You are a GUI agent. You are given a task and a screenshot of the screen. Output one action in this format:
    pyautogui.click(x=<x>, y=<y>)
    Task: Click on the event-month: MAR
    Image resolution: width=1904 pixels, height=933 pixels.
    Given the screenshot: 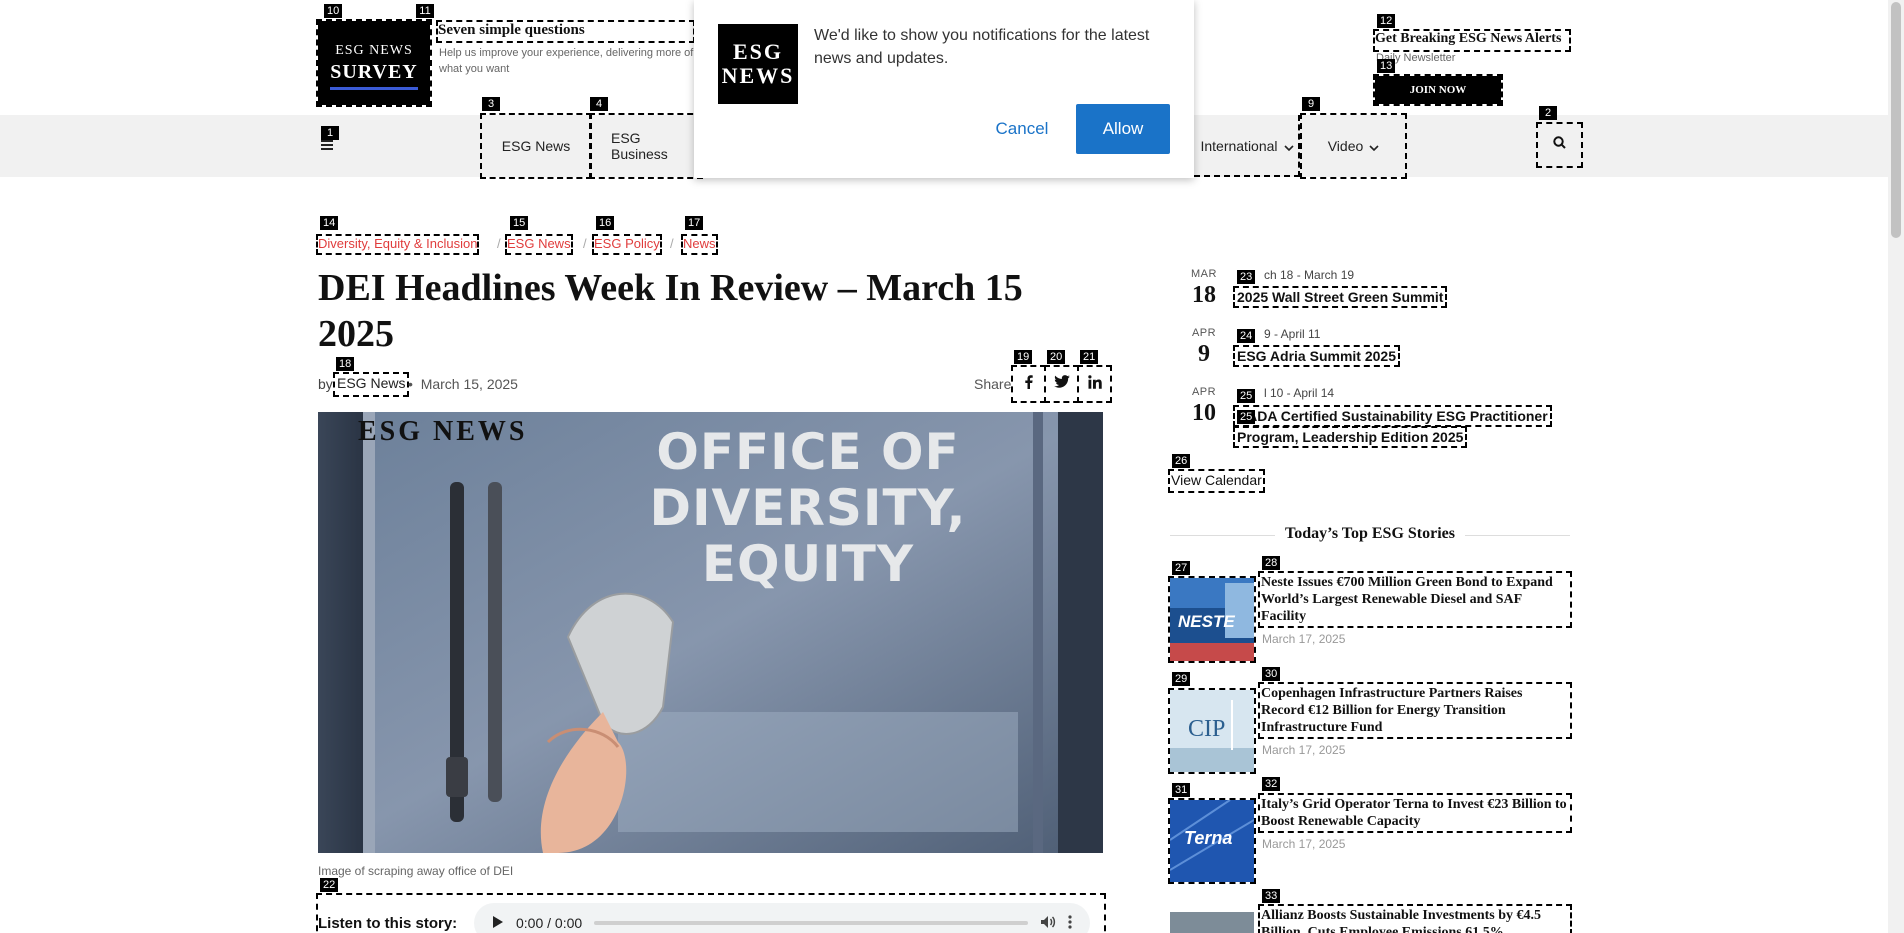 What is the action you would take?
    pyautogui.click(x=1204, y=274)
    